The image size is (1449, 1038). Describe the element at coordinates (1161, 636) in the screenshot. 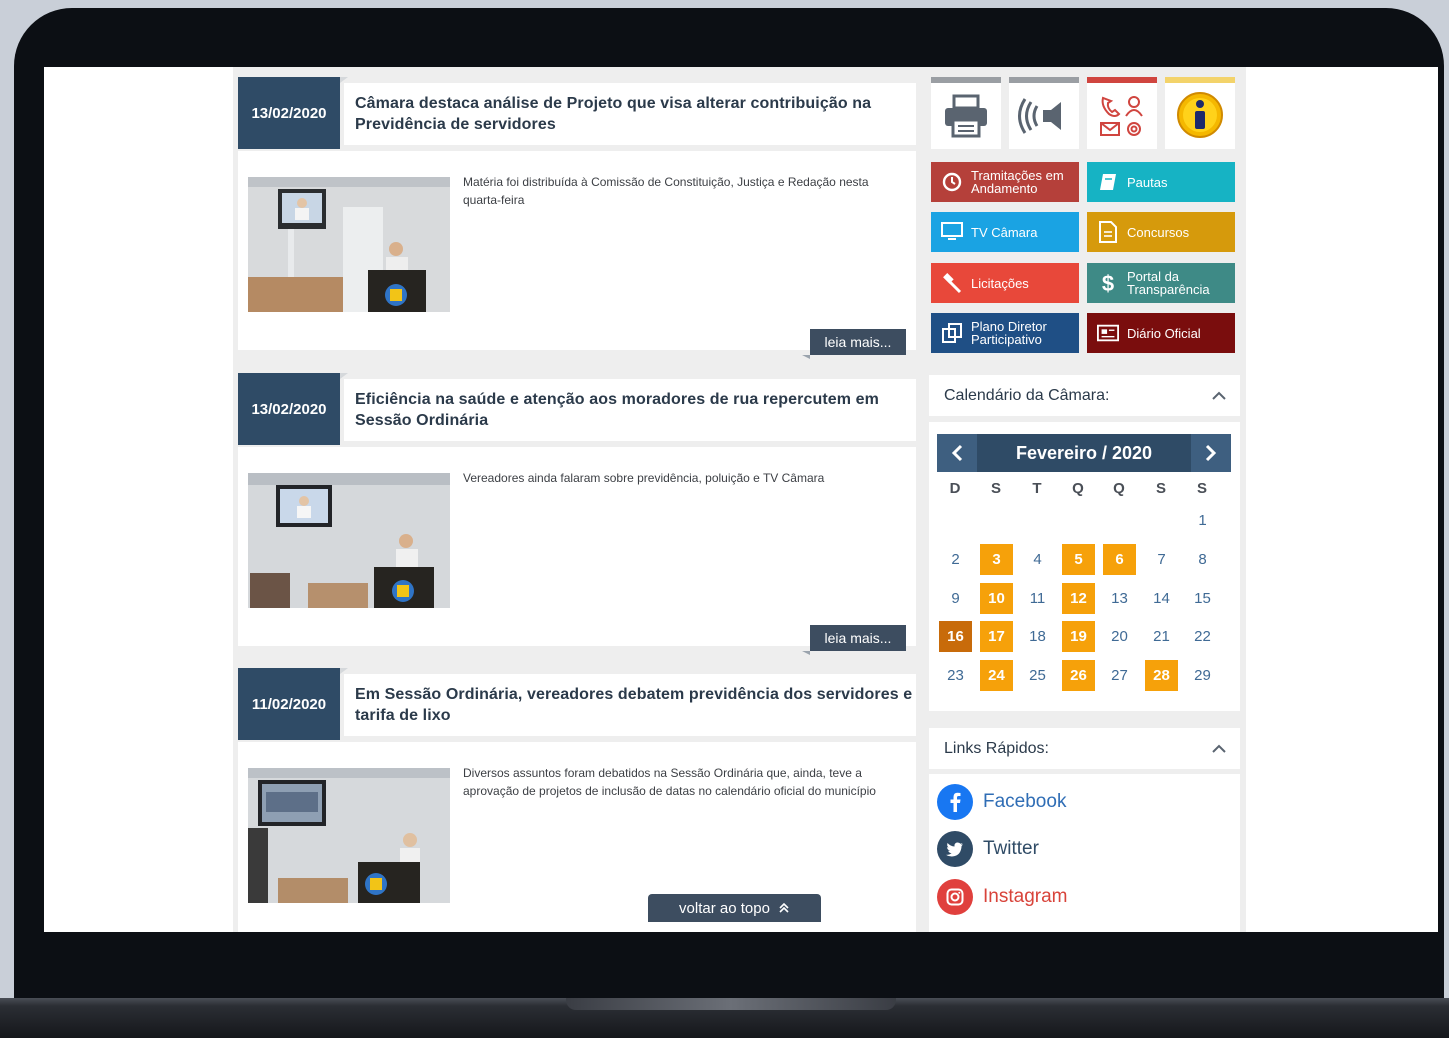

I see `calendar-day: 21` at that location.